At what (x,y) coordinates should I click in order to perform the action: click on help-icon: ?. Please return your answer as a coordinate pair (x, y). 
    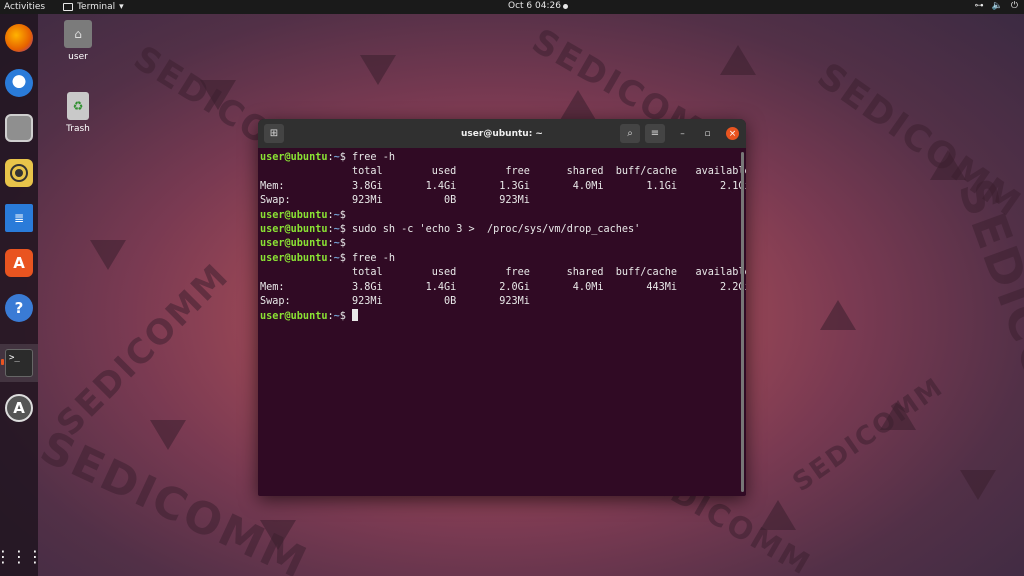
    Looking at the image, I should click on (19, 308).